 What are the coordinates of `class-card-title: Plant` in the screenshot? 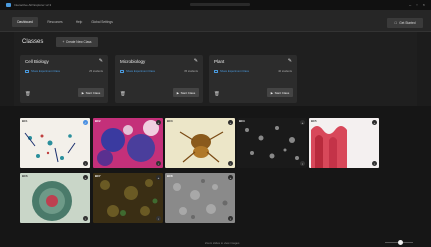 It's located at (219, 61).